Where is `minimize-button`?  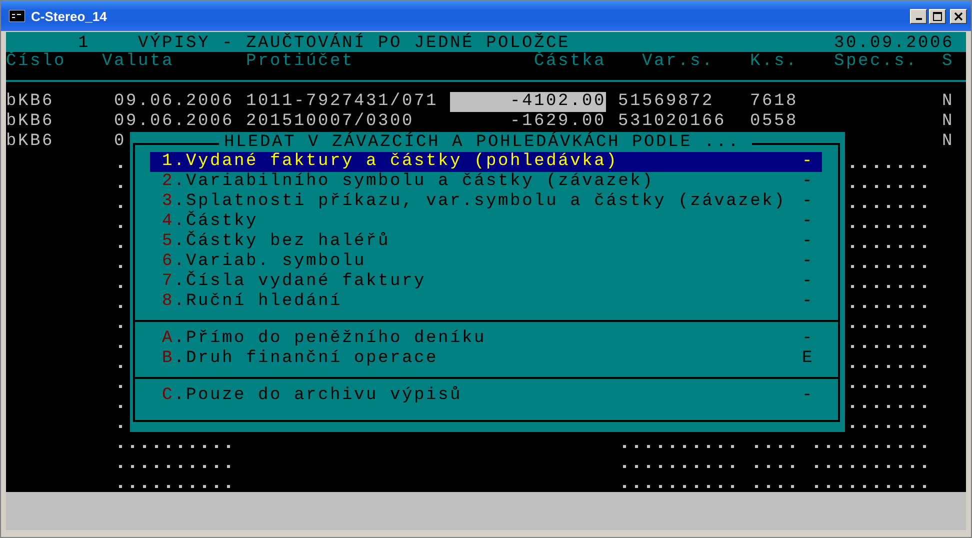 minimize-button is located at coordinates (918, 16).